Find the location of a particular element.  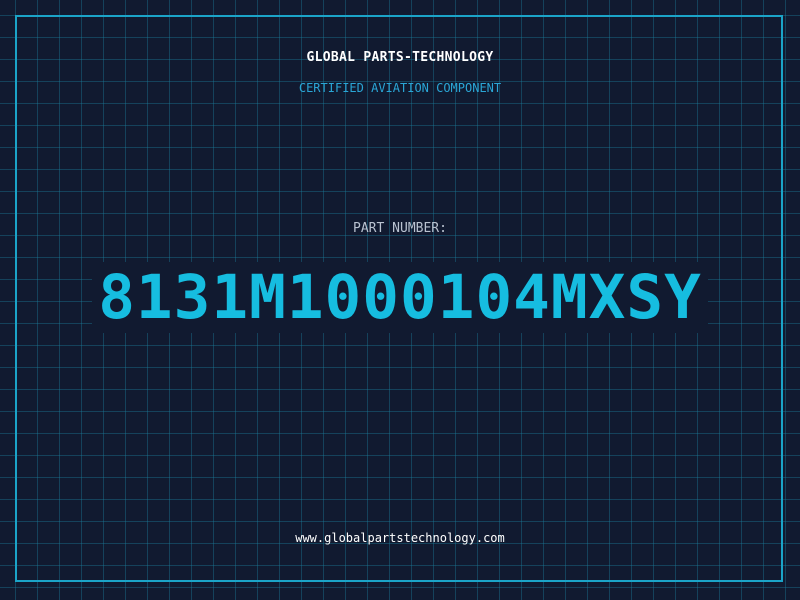

part-number-value: 8131M1000104MXSY is located at coordinates (400, 297).